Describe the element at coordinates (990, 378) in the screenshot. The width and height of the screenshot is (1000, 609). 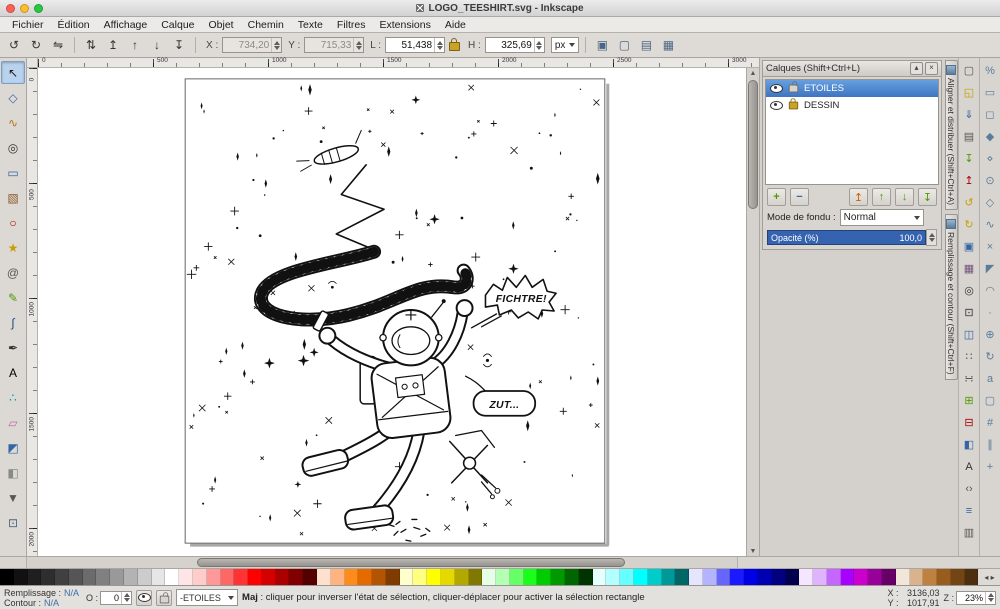
I see `snap-text-baseline-toggle: a` at that location.